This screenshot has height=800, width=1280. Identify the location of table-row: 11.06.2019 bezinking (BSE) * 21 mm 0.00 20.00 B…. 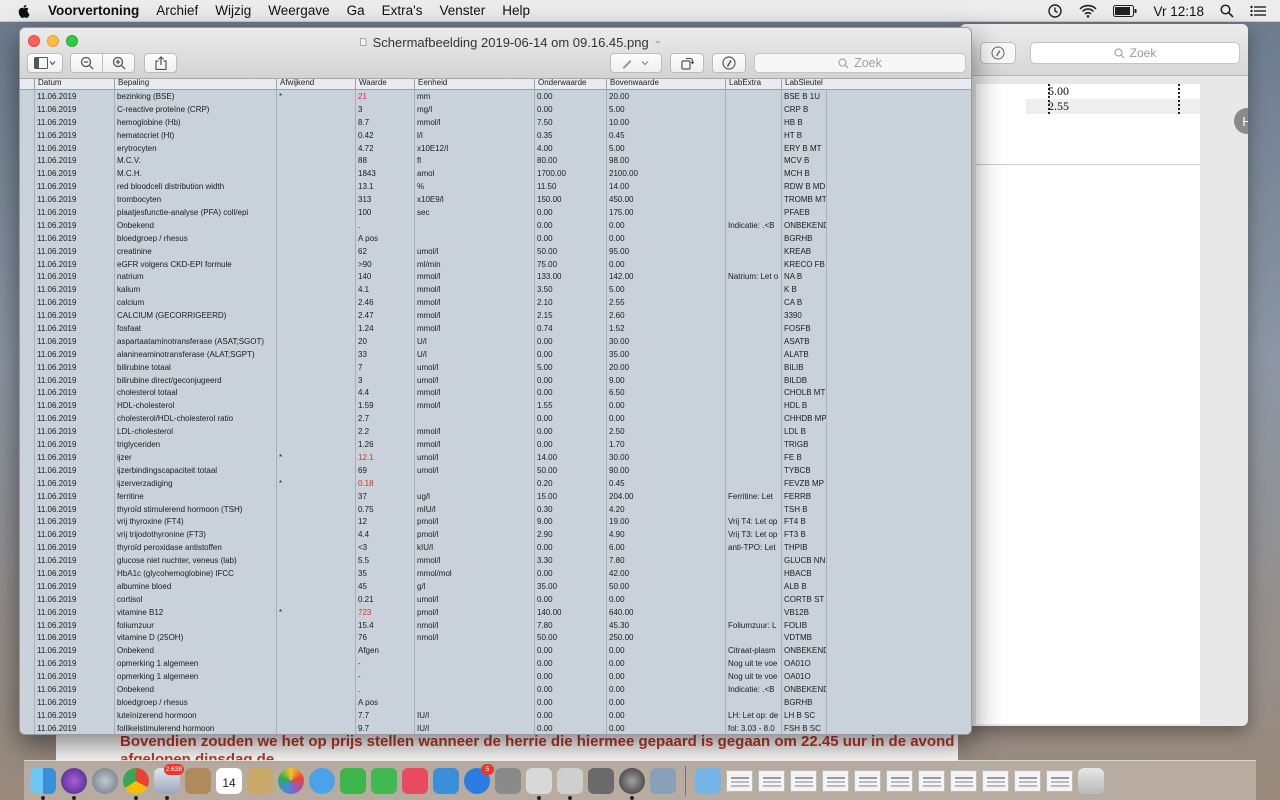
(495, 97).